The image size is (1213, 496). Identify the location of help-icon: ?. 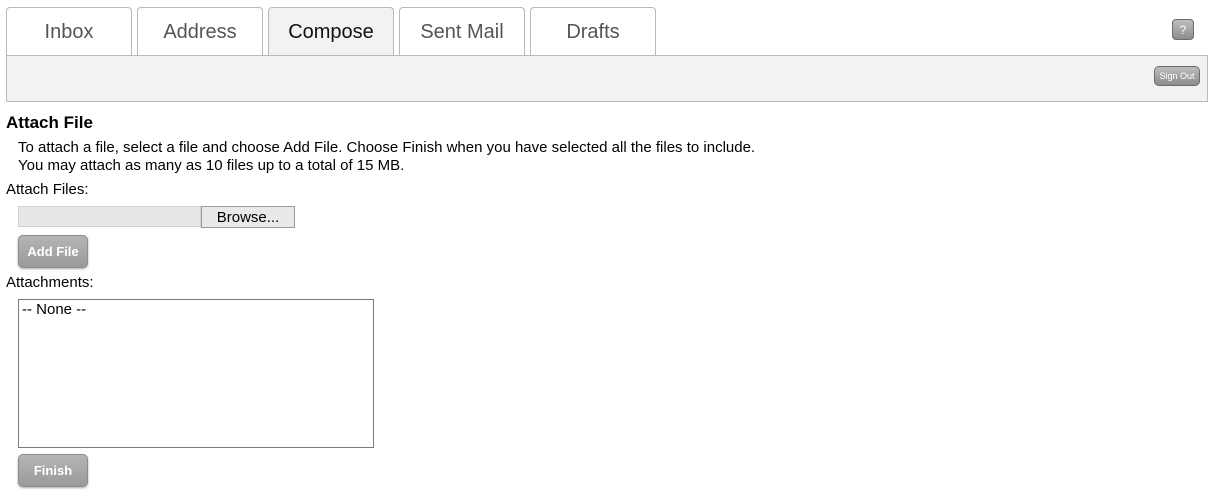
(1183, 29).